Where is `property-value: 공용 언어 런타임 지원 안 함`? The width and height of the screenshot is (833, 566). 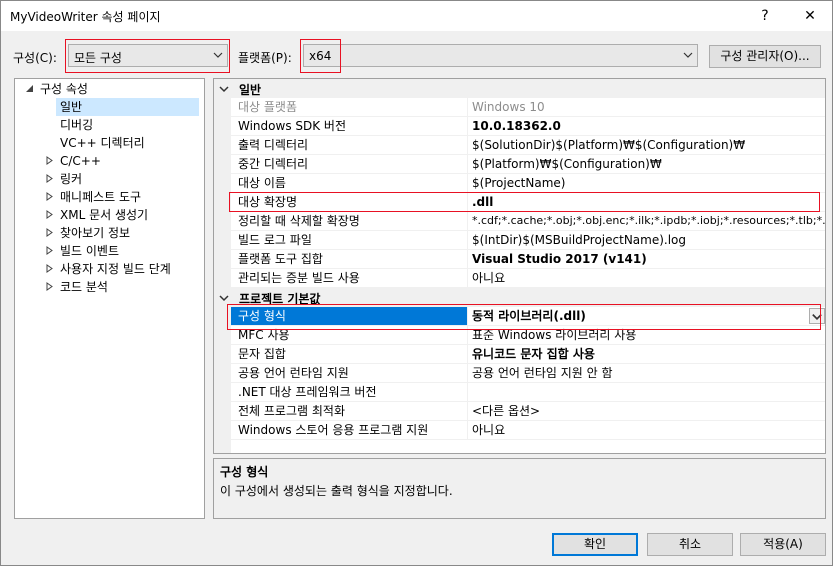
property-value: 공용 언어 런타임 지원 안 함 is located at coordinates (542, 373).